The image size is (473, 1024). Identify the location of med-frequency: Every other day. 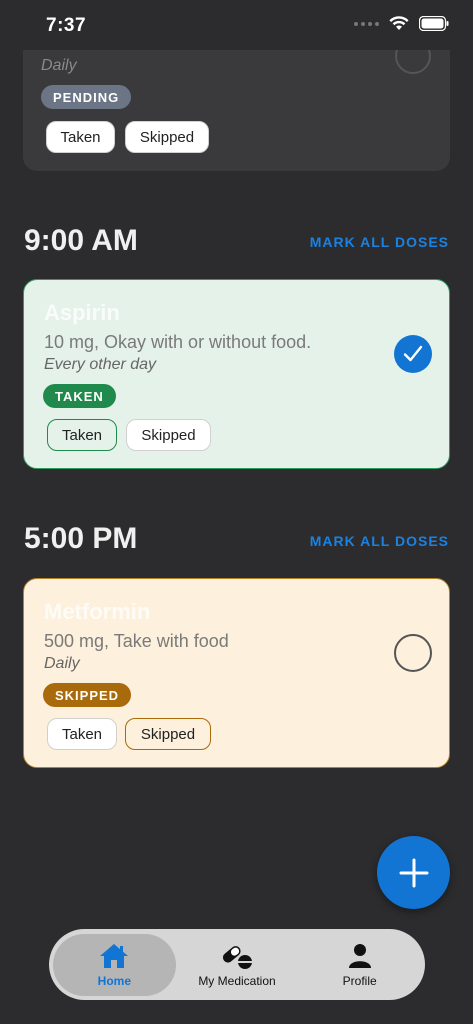
(100, 364).